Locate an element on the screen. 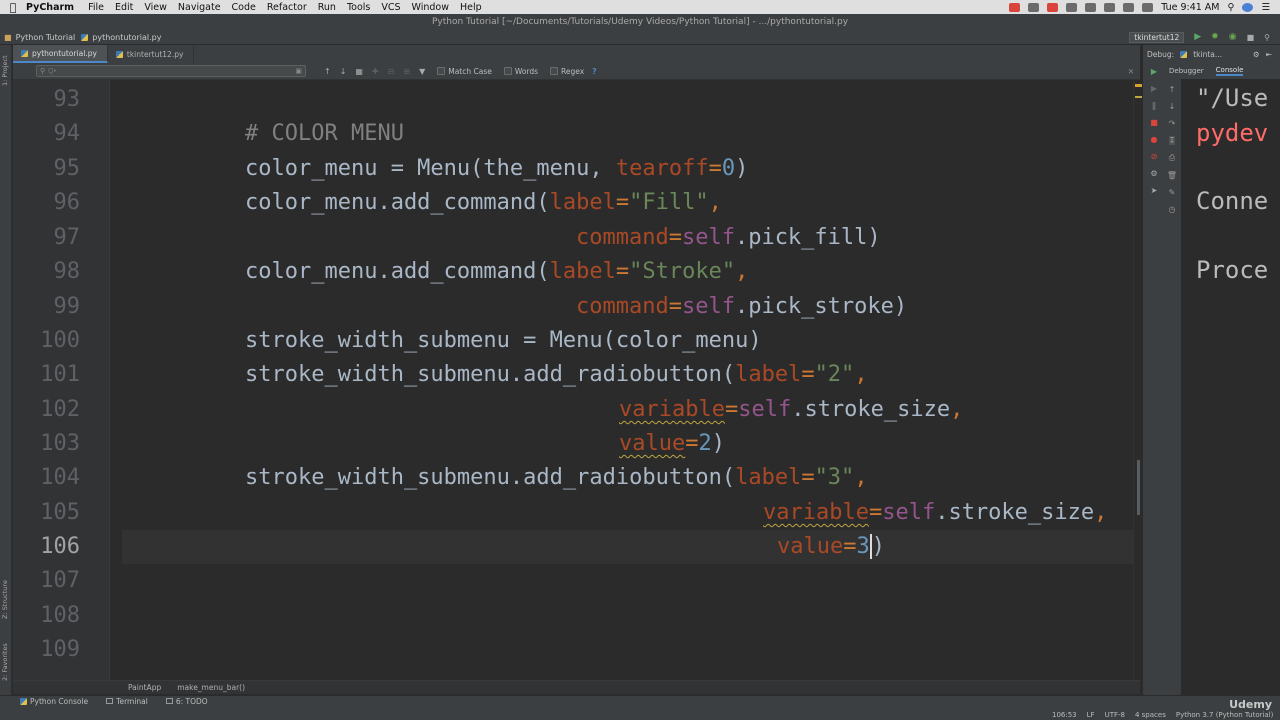 This screenshot has width=1280, height=720. resume-icon: ▶ is located at coordinates (1154, 88).